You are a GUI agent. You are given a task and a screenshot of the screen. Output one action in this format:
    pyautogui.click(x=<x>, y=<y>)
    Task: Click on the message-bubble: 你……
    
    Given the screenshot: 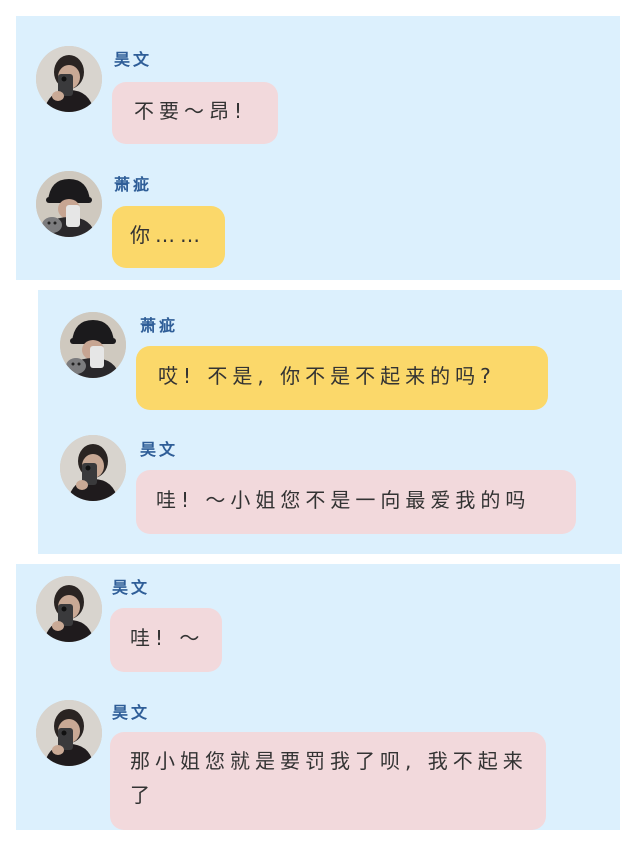 What is the action you would take?
    pyautogui.click(x=168, y=237)
    